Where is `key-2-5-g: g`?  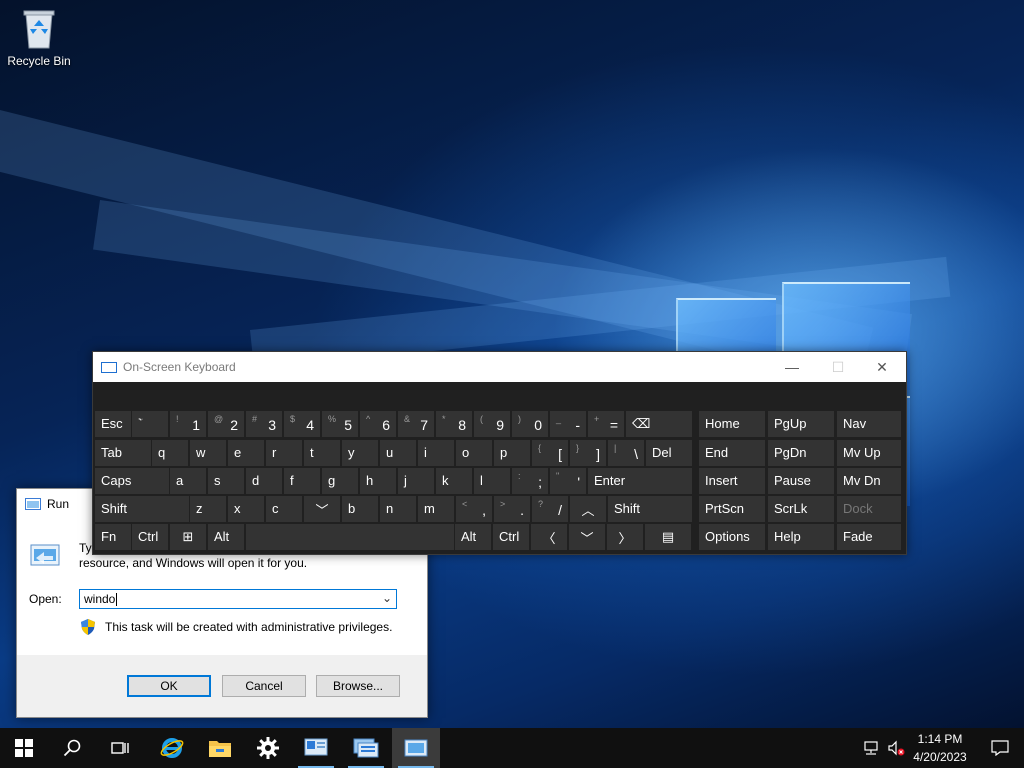
key-2-5-g: g is located at coordinates (340, 481).